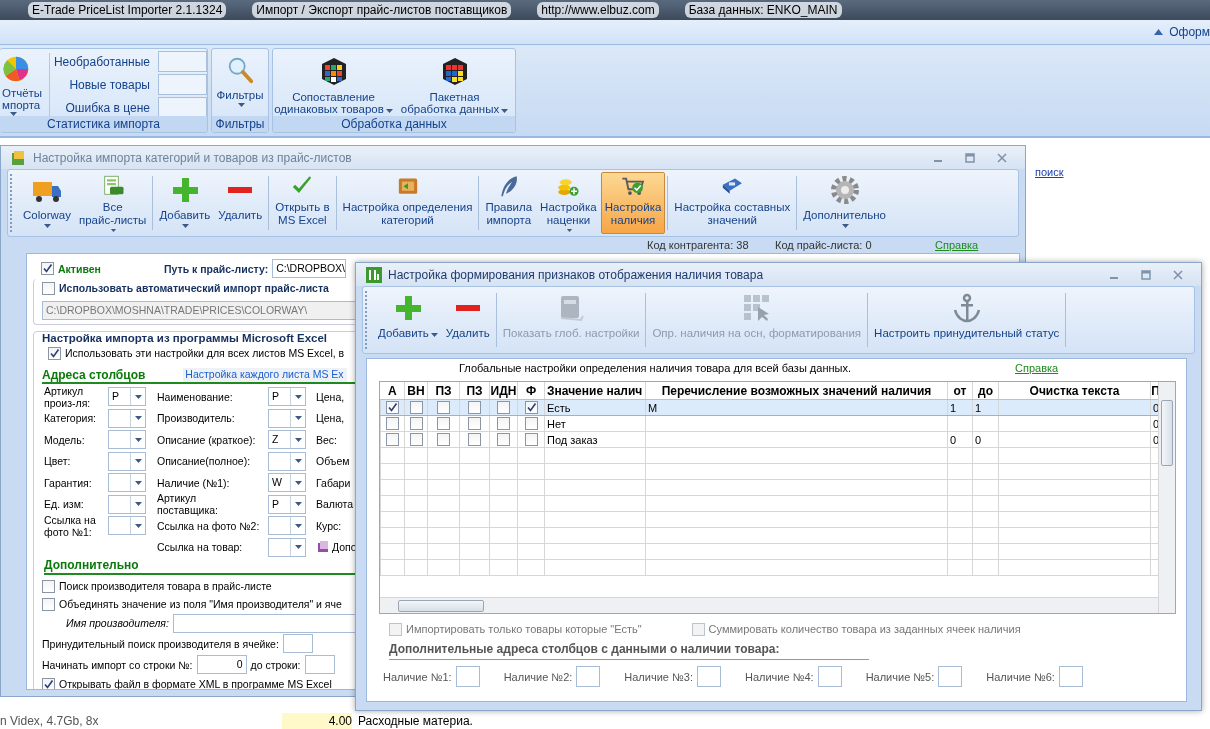 This screenshot has width=1210, height=729. Describe the element at coordinates (844, 203) in the screenshot. I see `toolbar-button: Дополнительно` at that location.